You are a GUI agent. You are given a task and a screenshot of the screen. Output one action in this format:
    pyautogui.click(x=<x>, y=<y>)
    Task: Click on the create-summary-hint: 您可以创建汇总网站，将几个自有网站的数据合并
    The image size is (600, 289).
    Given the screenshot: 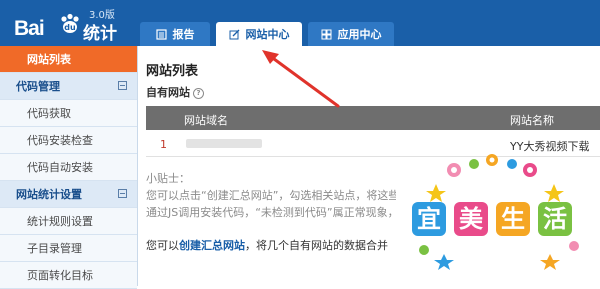 What is the action you would take?
    pyautogui.click(x=267, y=245)
    